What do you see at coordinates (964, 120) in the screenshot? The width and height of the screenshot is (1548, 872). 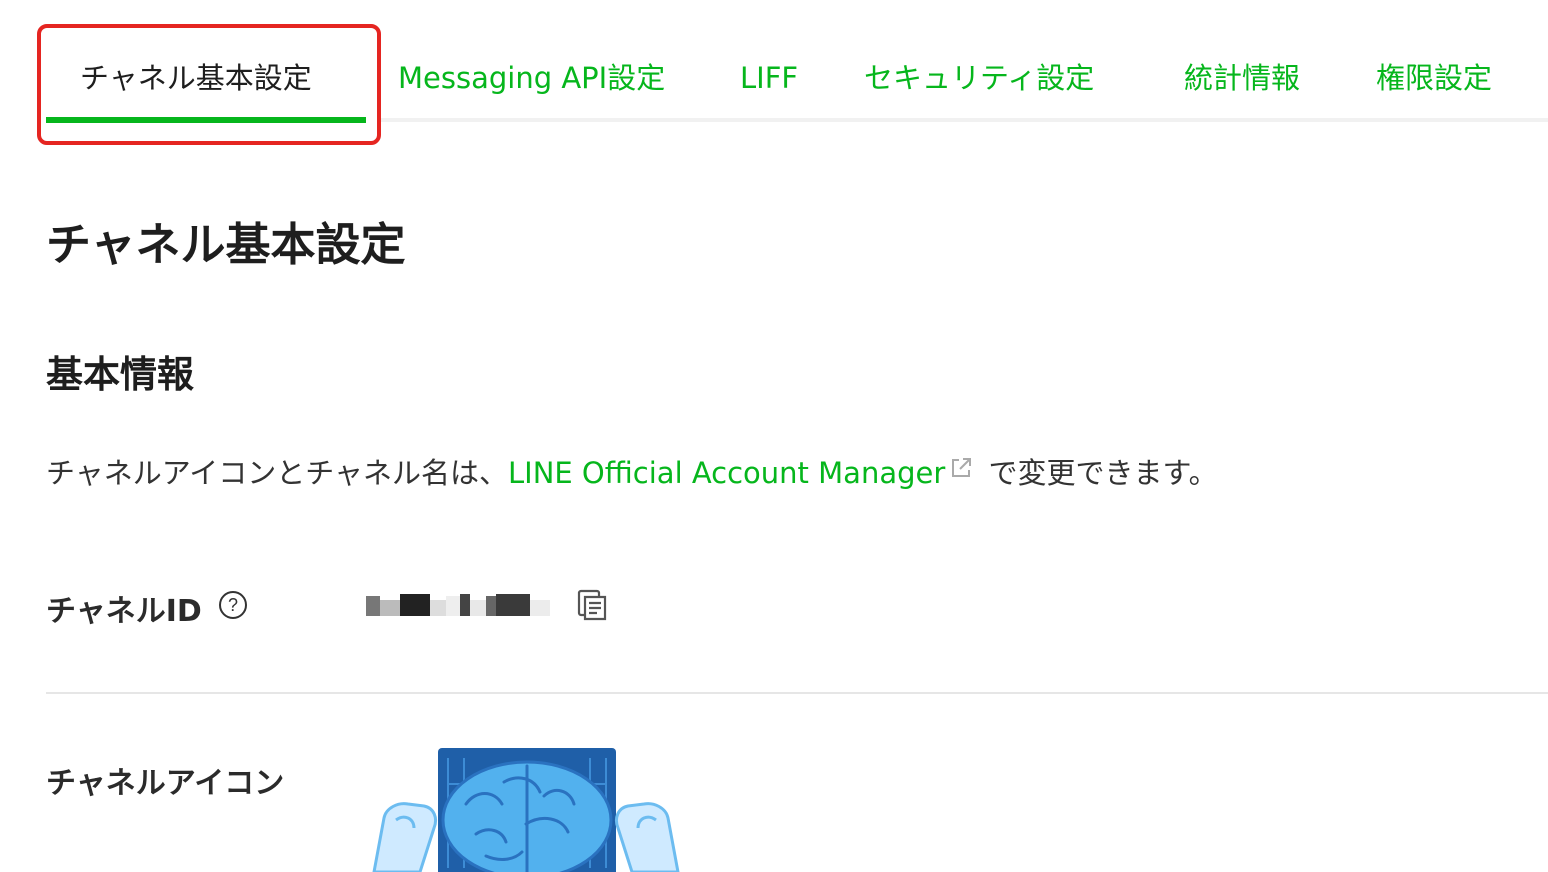 I see `tab-bar-divider` at bounding box center [964, 120].